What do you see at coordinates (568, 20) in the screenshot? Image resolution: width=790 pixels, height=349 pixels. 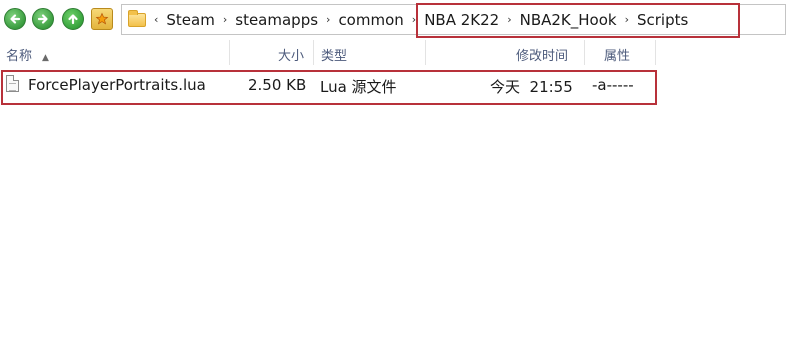 I see `breadcrumb-item-nba2k-hook: NBA2K_Hook` at bounding box center [568, 20].